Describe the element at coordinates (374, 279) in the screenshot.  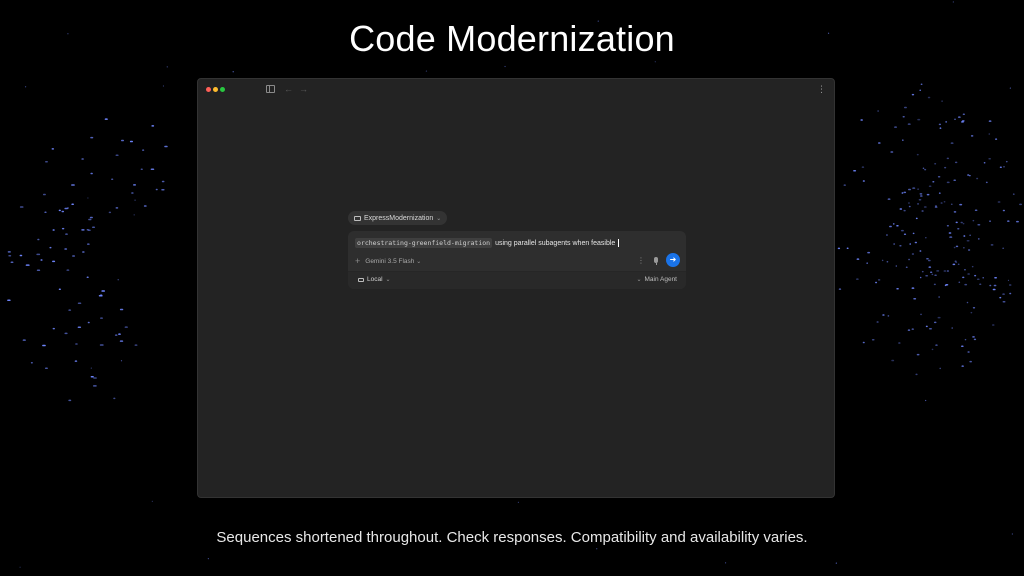
I see `environment-selector: Local ⌄` at that location.